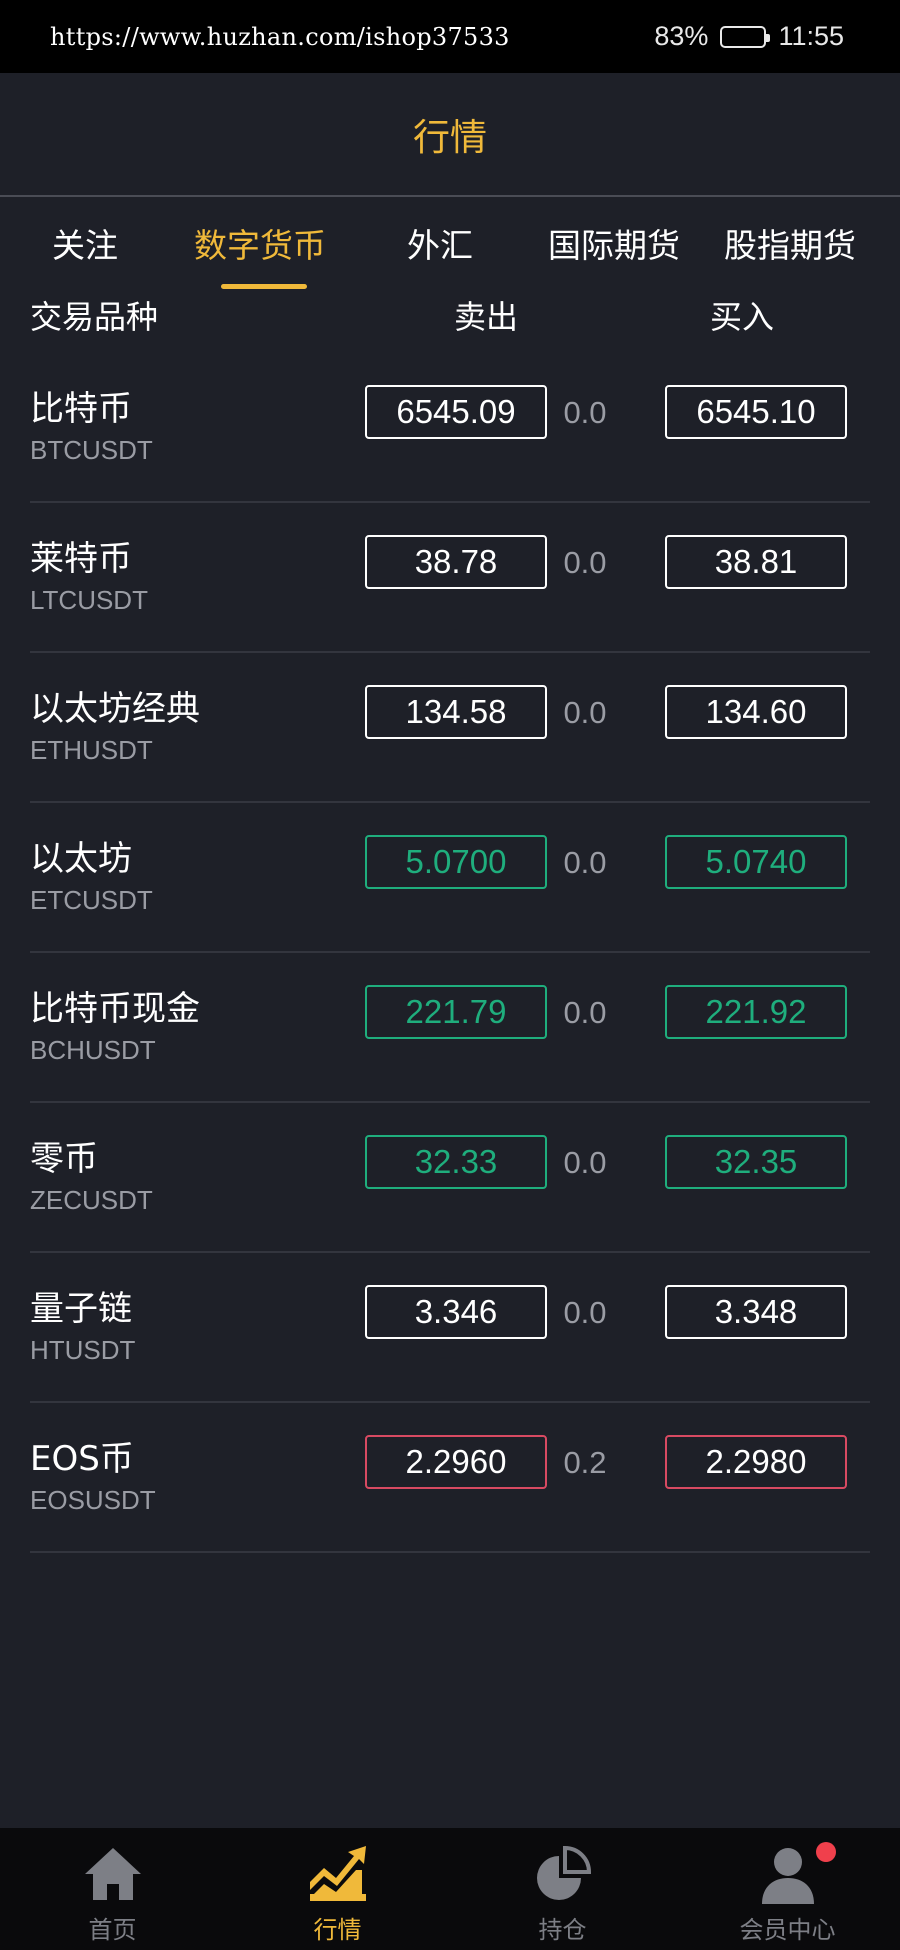  Describe the element at coordinates (81, 409) in the screenshot. I see `instrument-name: 比特币` at that location.